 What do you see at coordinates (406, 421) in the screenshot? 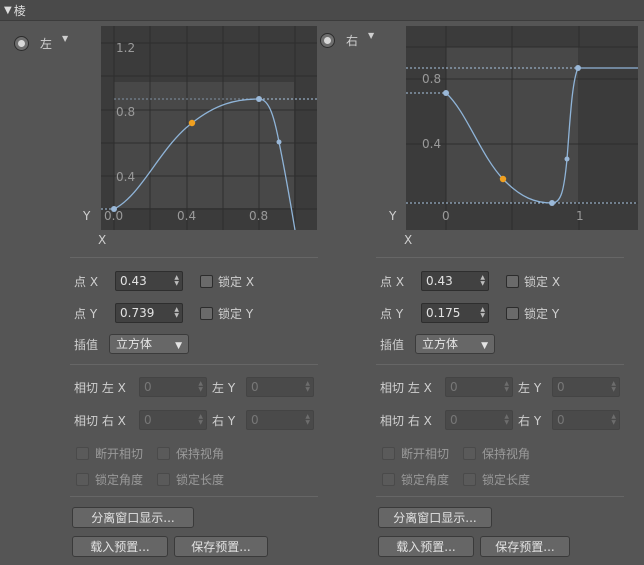
I see `right-tangent-right-x-label: 相切 右 X` at bounding box center [406, 421].